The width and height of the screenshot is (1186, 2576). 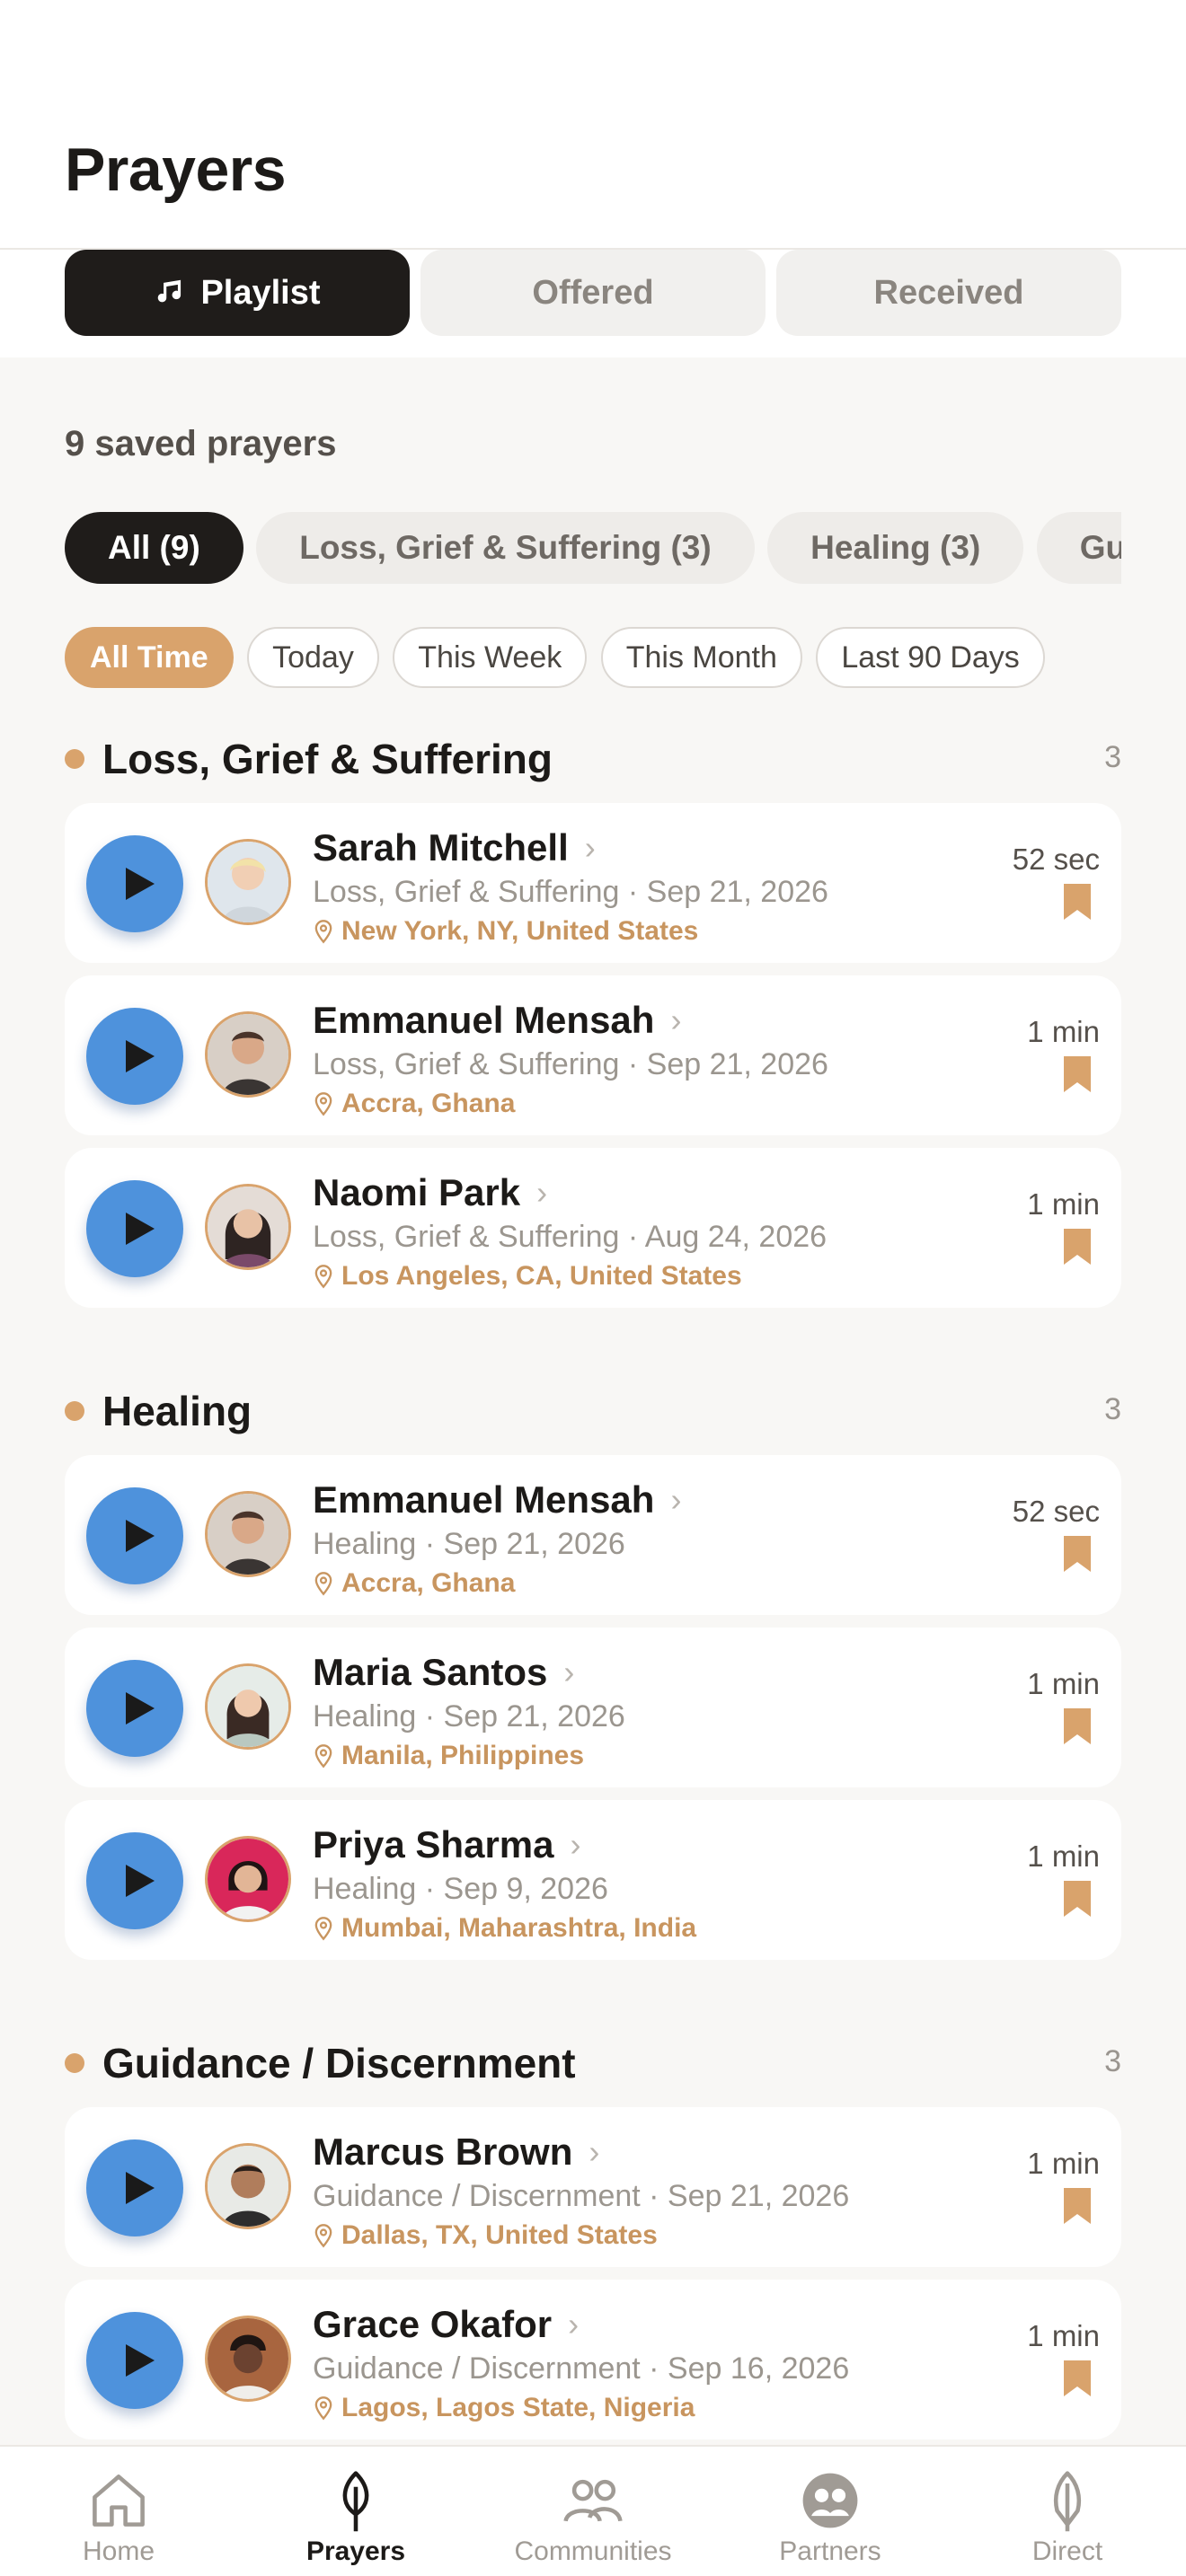 I want to click on segment-tabs: Playlist Offered Received, so click(x=593, y=303).